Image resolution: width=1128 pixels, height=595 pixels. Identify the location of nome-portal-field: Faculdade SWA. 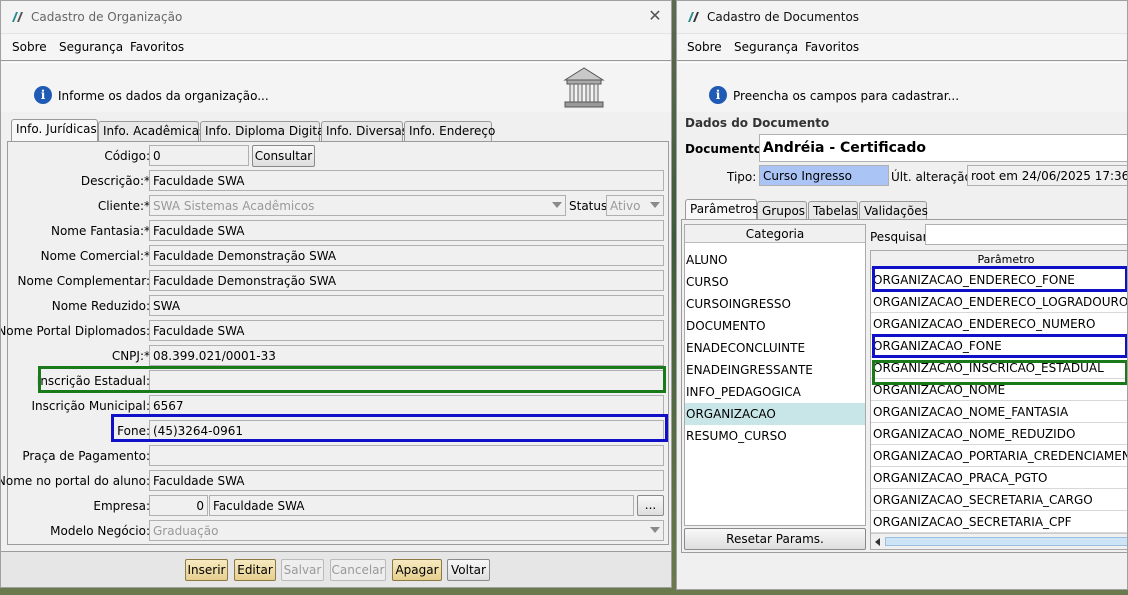
(406, 330).